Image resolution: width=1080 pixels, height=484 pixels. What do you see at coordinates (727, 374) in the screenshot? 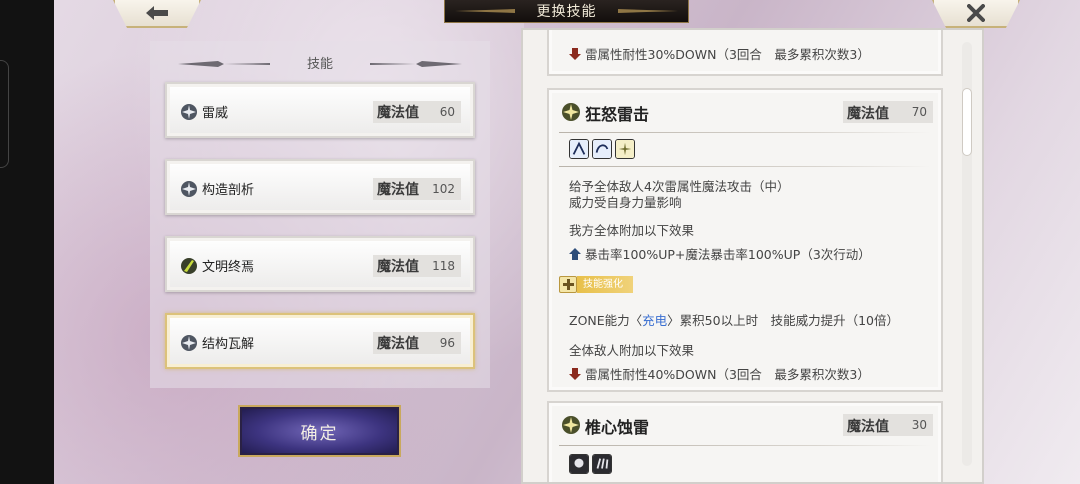
I see `debuff-text: 雷属性耐性40%DOWN（3回合 最多累积次数3）` at bounding box center [727, 374].